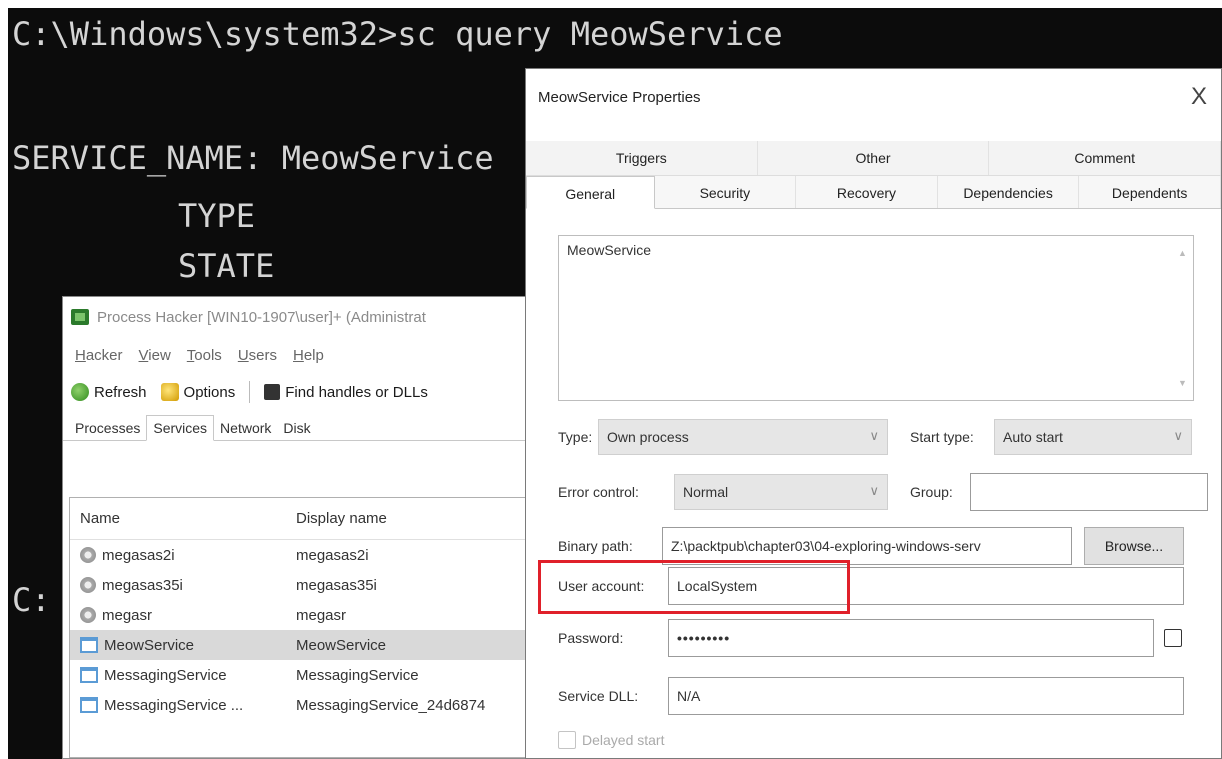 The image size is (1222, 759). Describe the element at coordinates (181, 518) in the screenshot. I see `column-name-header: Name` at that location.